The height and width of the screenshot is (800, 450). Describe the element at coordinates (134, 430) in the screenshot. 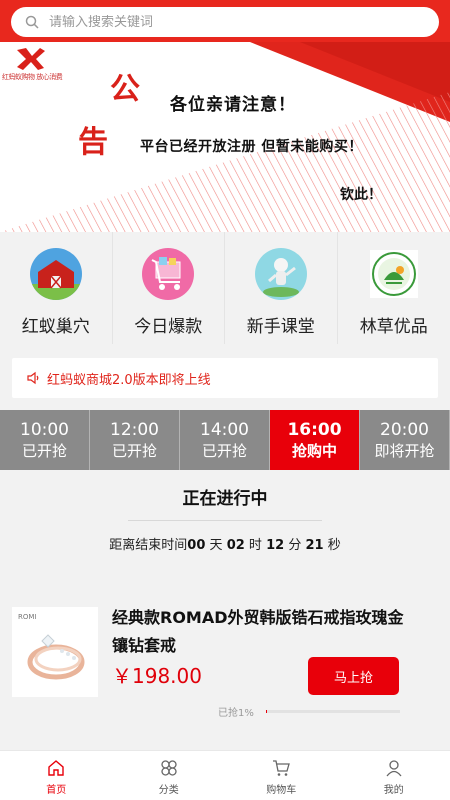

I see `time-tab-time: 12:00` at that location.